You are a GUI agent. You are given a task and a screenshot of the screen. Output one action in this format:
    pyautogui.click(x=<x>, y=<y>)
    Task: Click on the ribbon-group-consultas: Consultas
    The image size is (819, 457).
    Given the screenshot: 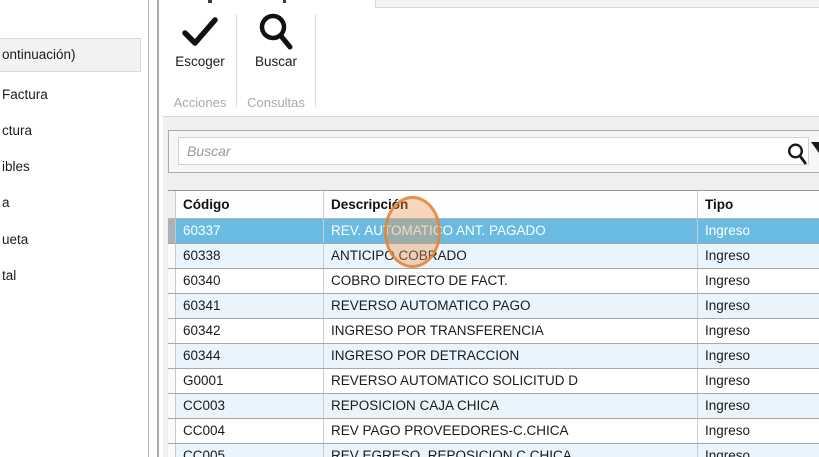 What is the action you would take?
    pyautogui.click(x=276, y=102)
    